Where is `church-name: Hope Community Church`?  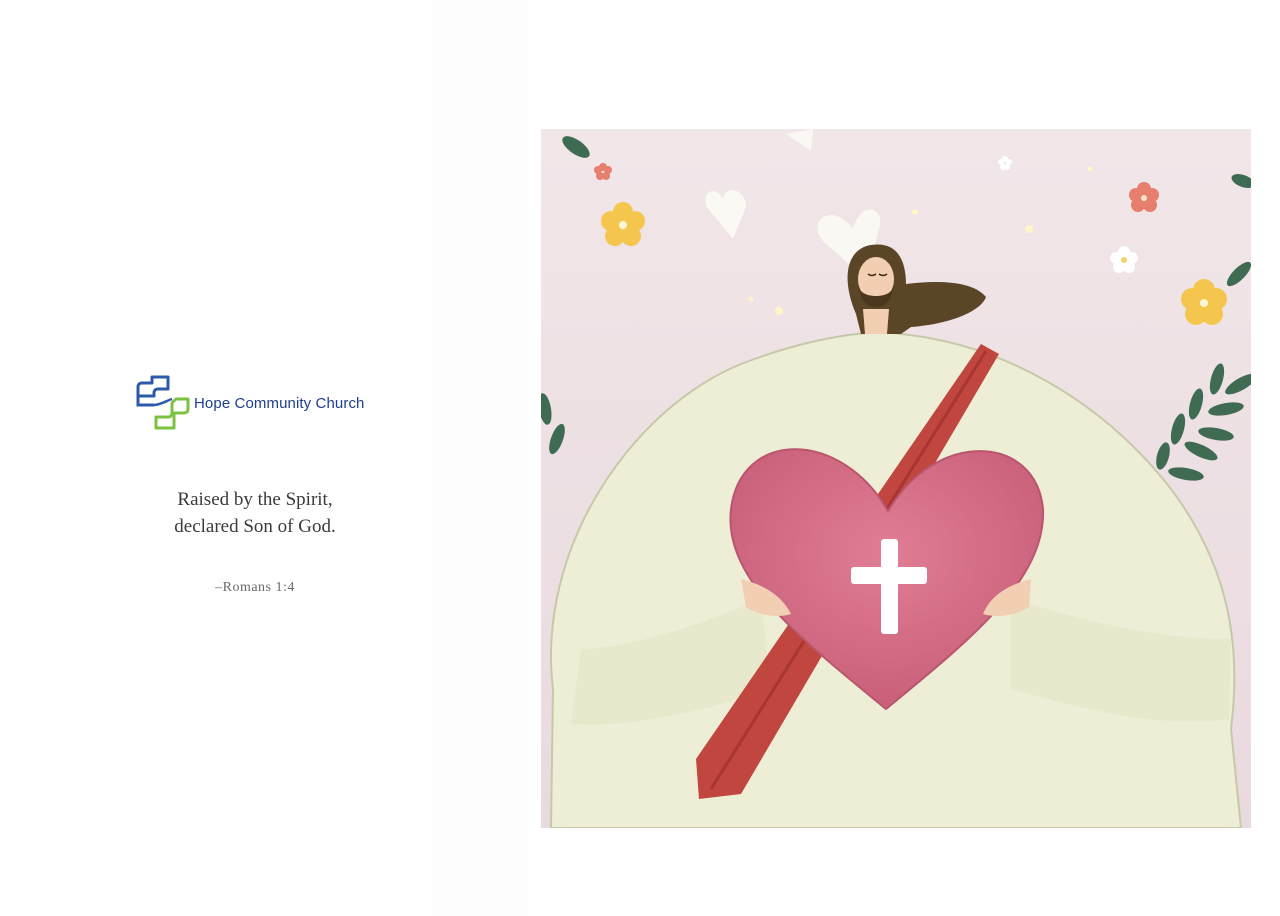 church-name: Hope Community Church is located at coordinates (279, 403).